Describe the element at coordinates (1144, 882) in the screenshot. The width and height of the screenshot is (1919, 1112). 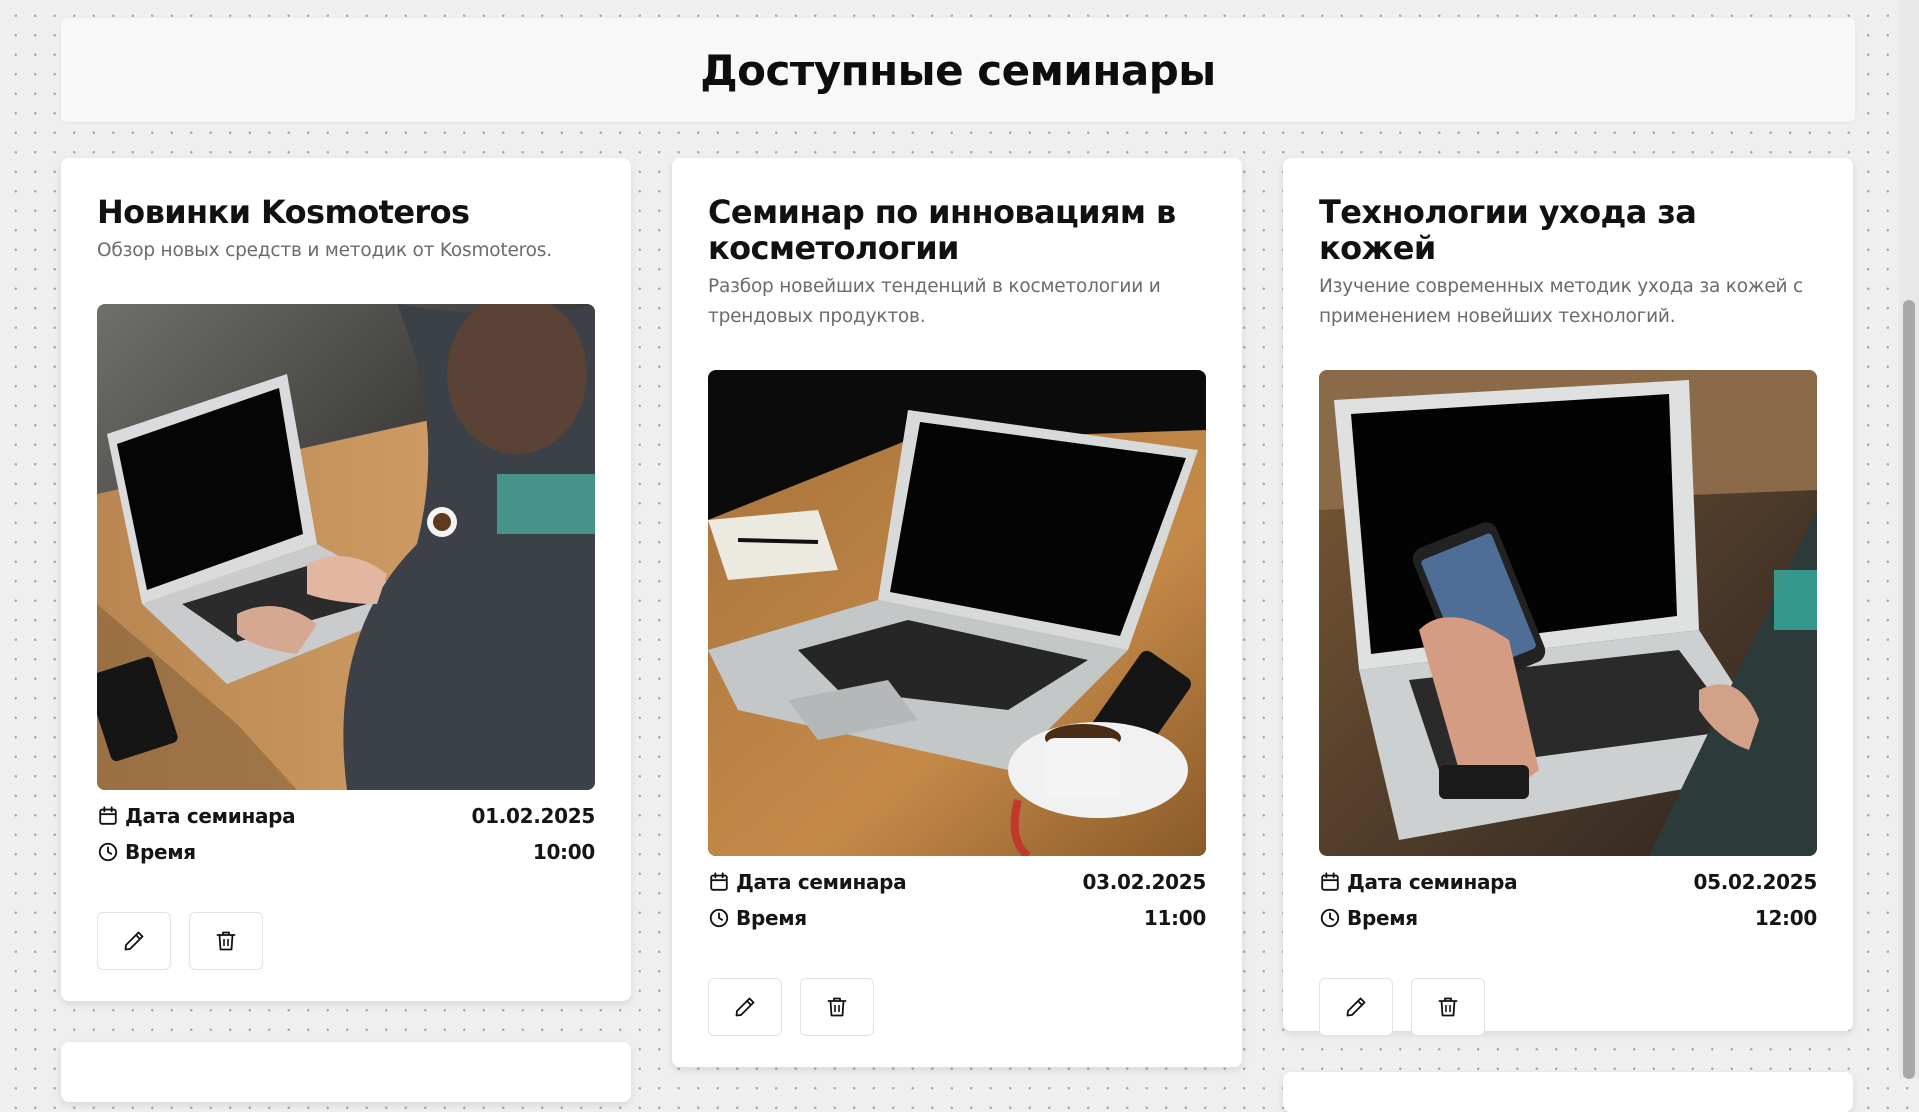
I see `seminar-date-value: 03.02.2025` at that location.